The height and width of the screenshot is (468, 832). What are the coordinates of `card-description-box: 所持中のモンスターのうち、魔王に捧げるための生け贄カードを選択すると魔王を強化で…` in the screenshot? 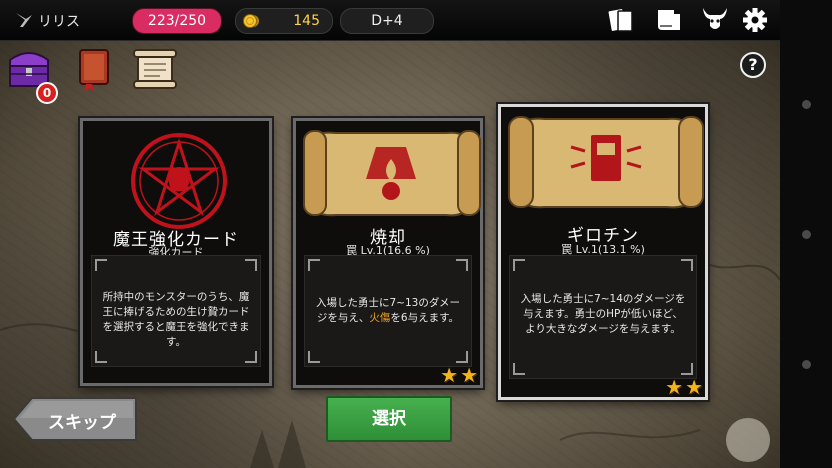 It's located at (176, 311).